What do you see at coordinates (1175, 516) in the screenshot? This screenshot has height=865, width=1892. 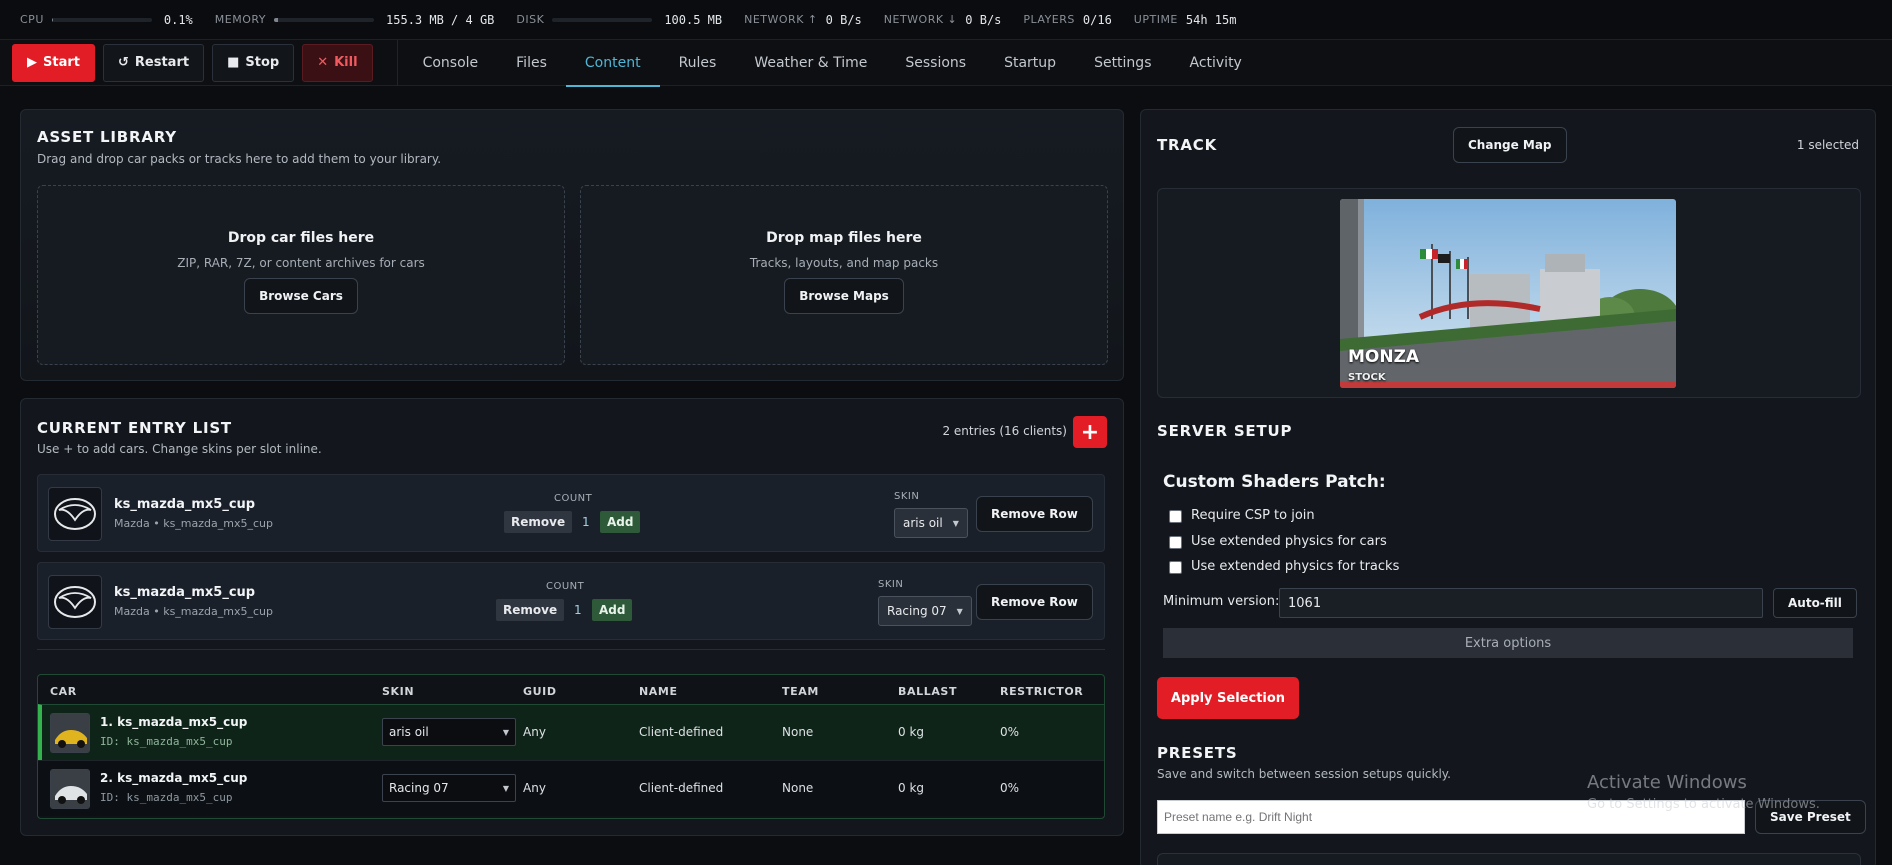 I see `require-csp-checkbox` at bounding box center [1175, 516].